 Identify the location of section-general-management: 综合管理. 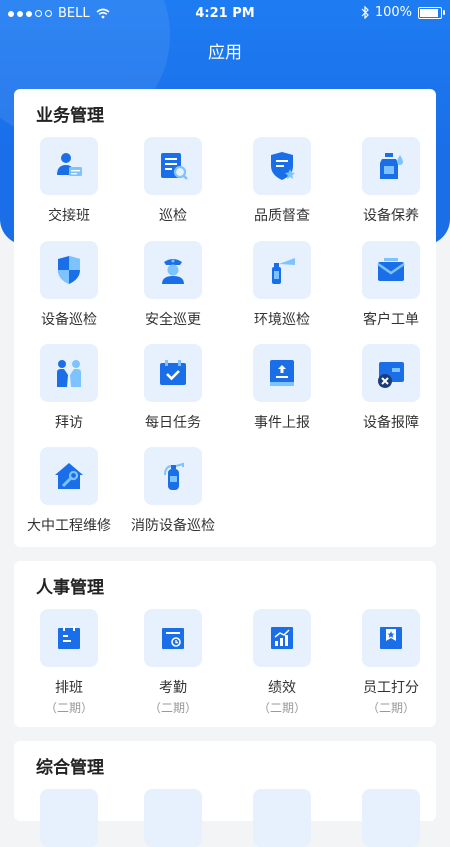
(225, 794).